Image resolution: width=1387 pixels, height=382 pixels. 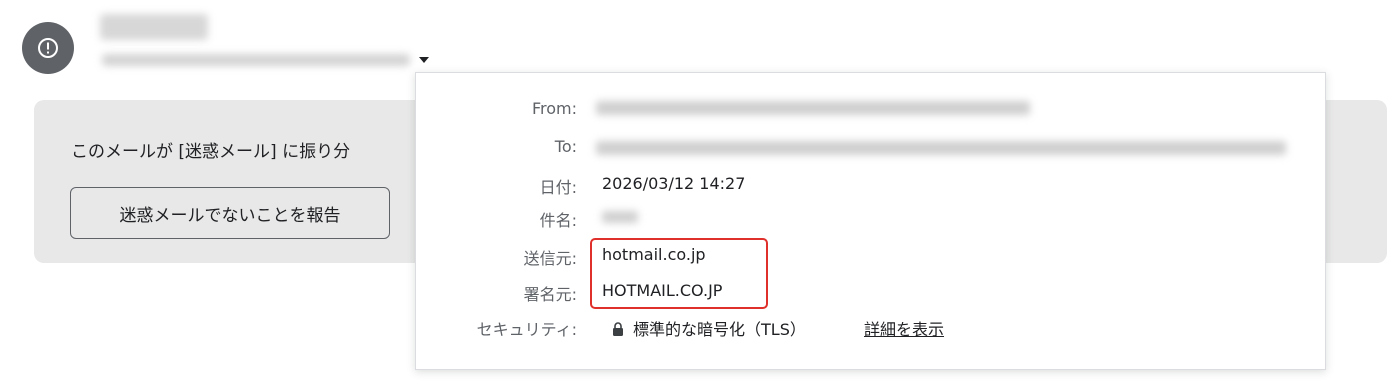 I want to click on spam-warning-message: このメールが [迷惑メール] に振り分, so click(x=211, y=152).